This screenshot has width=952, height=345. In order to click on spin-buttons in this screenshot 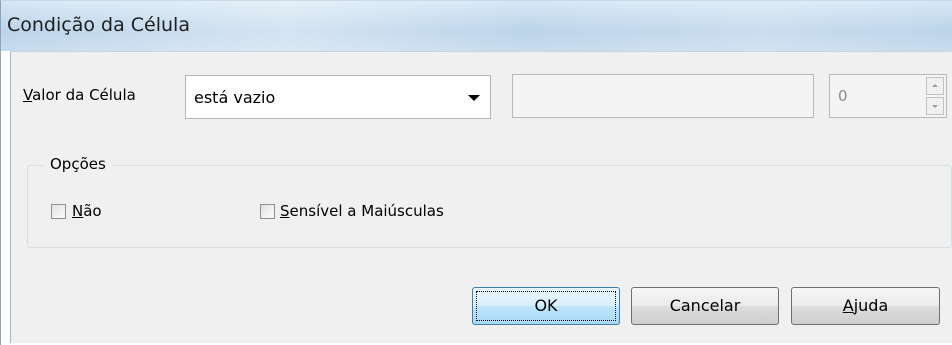, I will do `click(935, 96)`.